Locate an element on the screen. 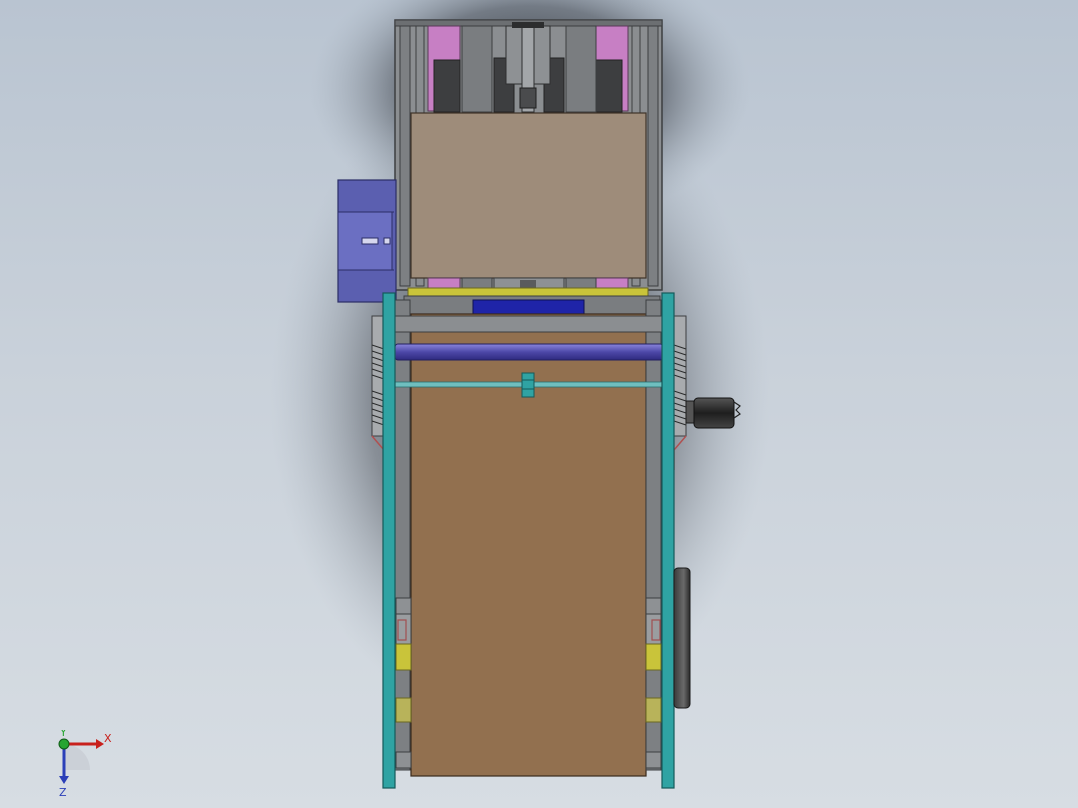 This screenshot has width=1078, height=808. yellow-guide-strip is located at coordinates (528, 292).